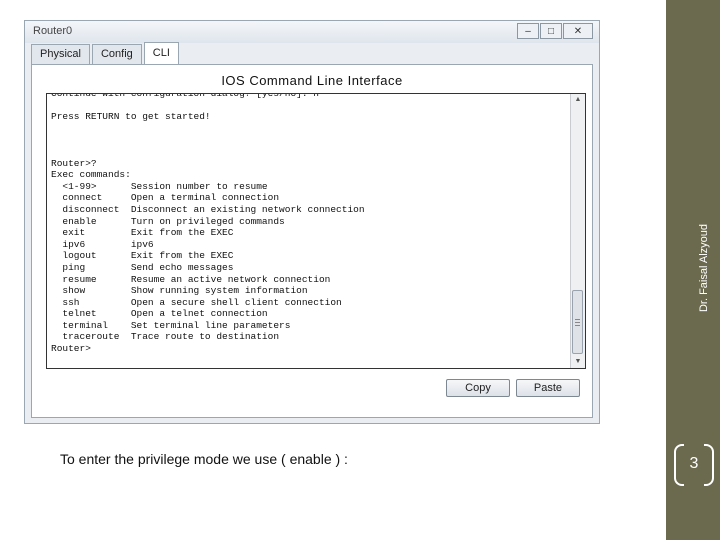  I want to click on author-label: Dr. Faisal Alzyoud, so click(704, 268).